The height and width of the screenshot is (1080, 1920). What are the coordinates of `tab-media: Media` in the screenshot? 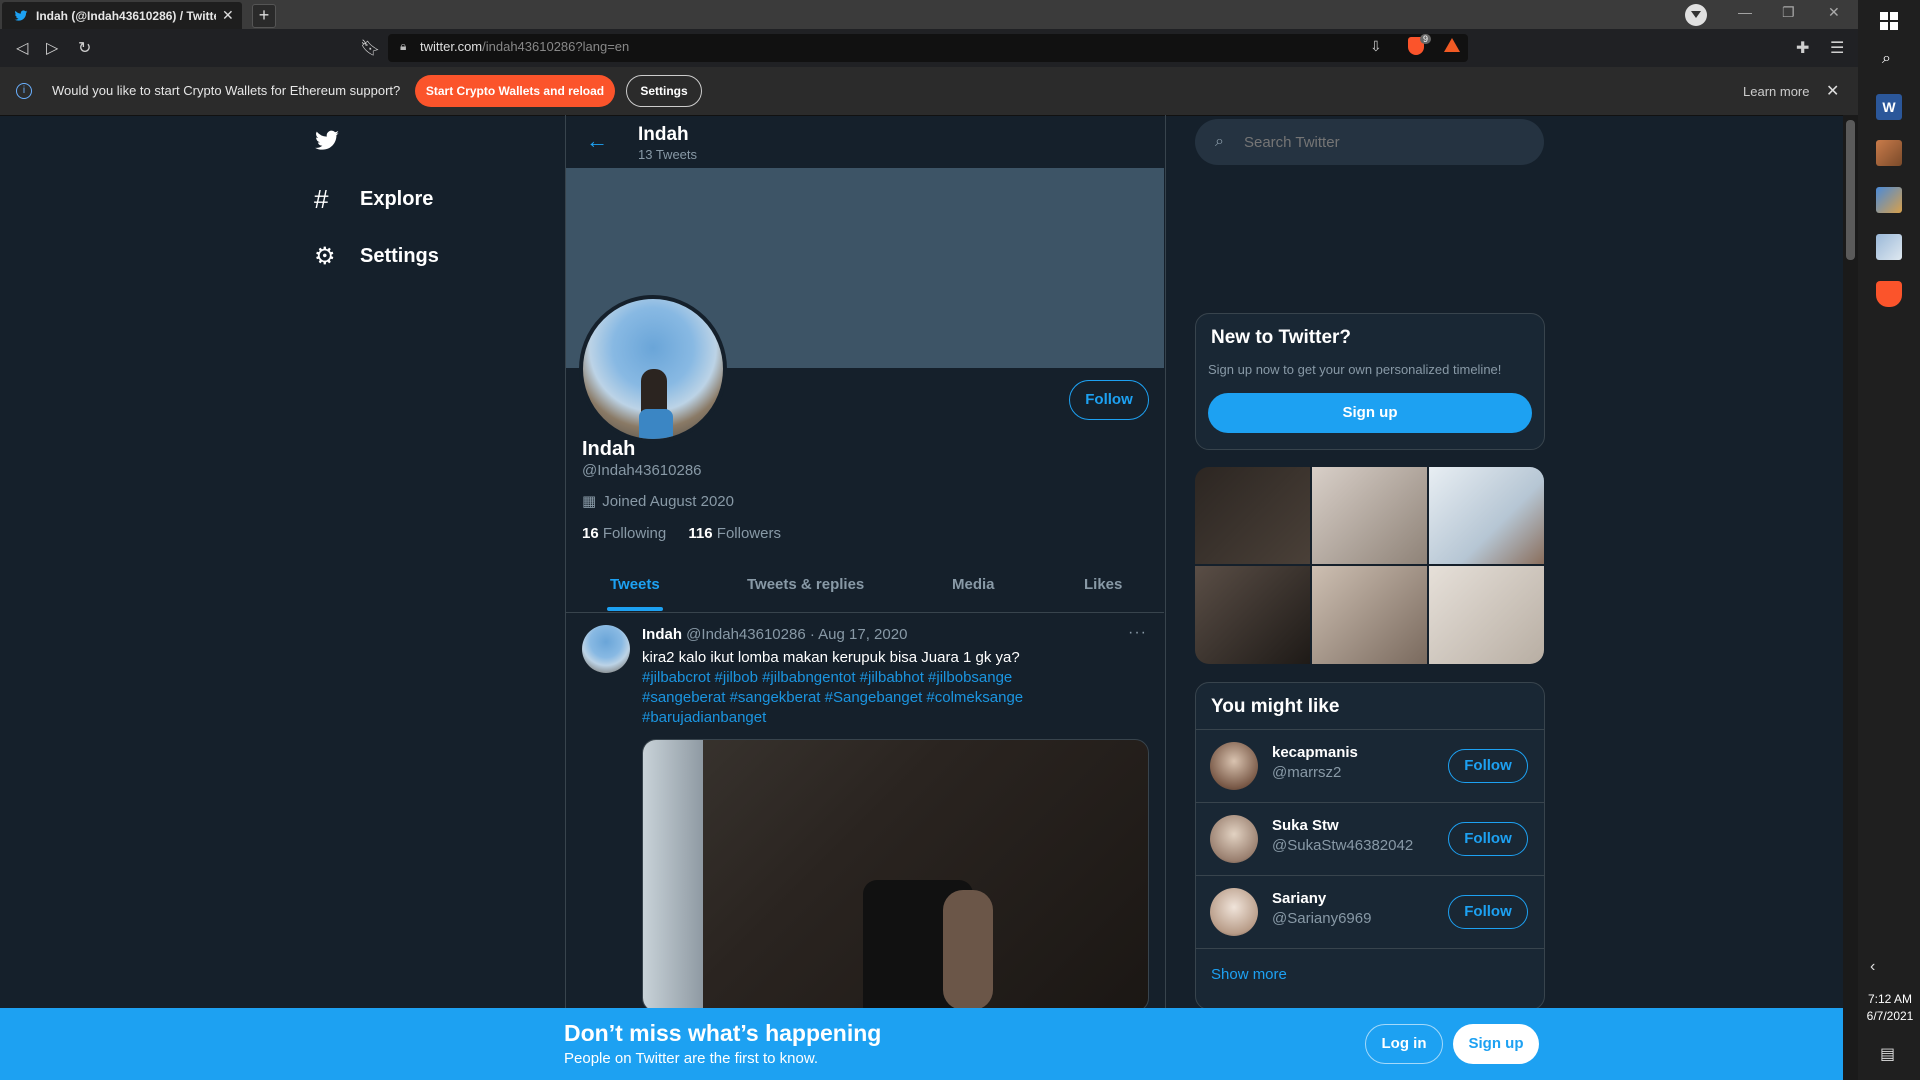 It's located at (973, 584).